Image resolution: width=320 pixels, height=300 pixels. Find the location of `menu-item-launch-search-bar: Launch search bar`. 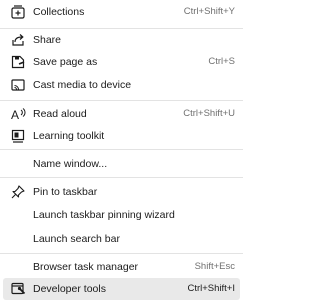

menu-item-launch-search-bar: Launch search bar is located at coordinates (121, 239).